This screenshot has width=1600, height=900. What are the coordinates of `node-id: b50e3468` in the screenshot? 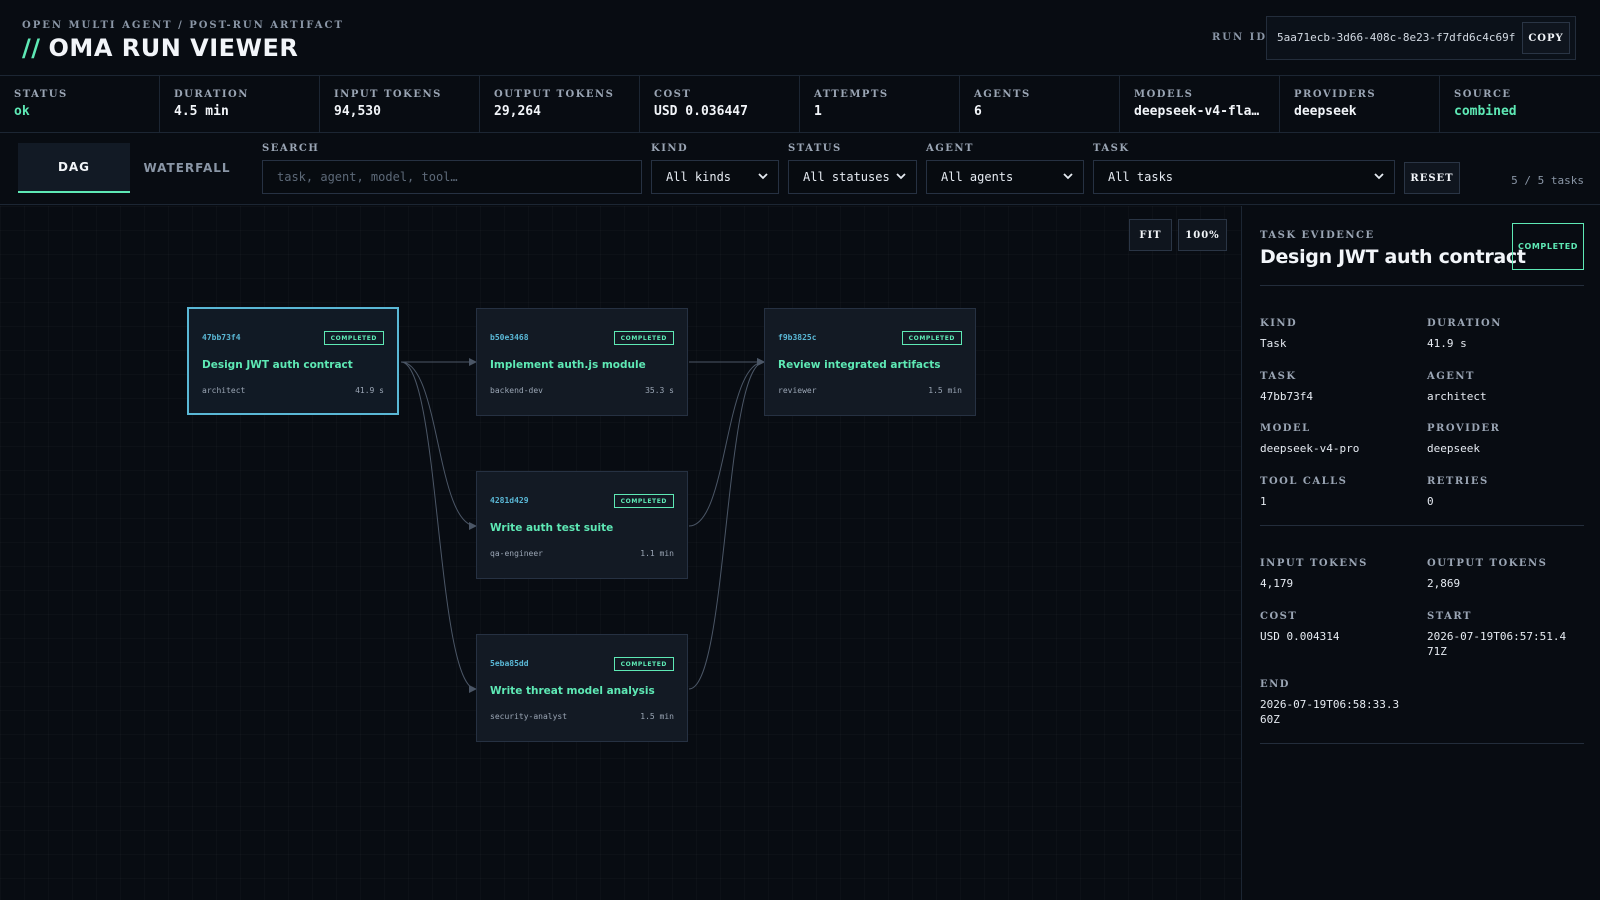 It's located at (509, 337).